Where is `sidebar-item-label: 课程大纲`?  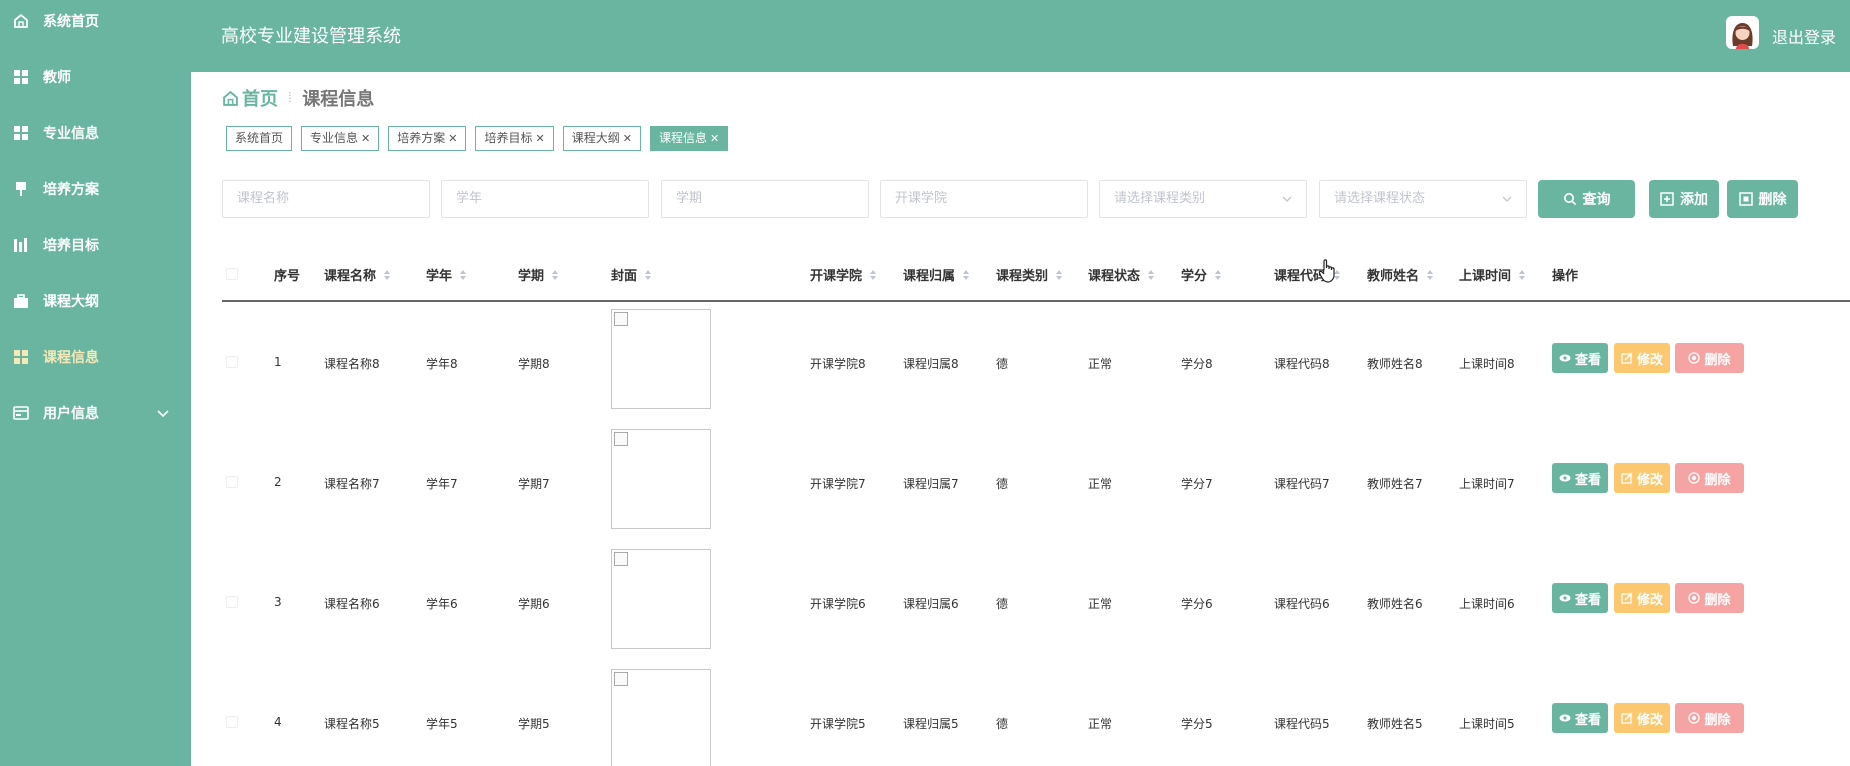
sidebar-item-label: 课程大纲 is located at coordinates (71, 302).